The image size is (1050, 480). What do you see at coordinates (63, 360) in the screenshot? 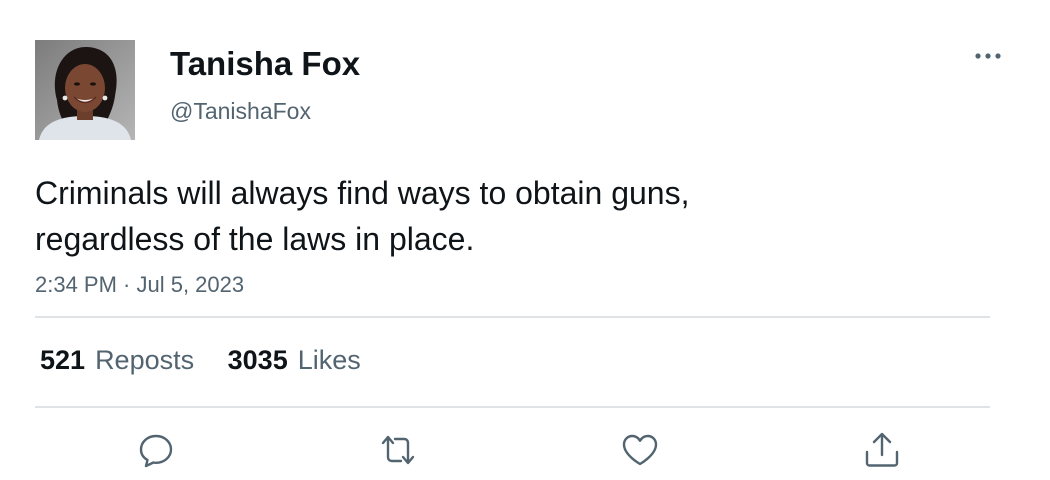
I see `reposts-count: 521` at bounding box center [63, 360].